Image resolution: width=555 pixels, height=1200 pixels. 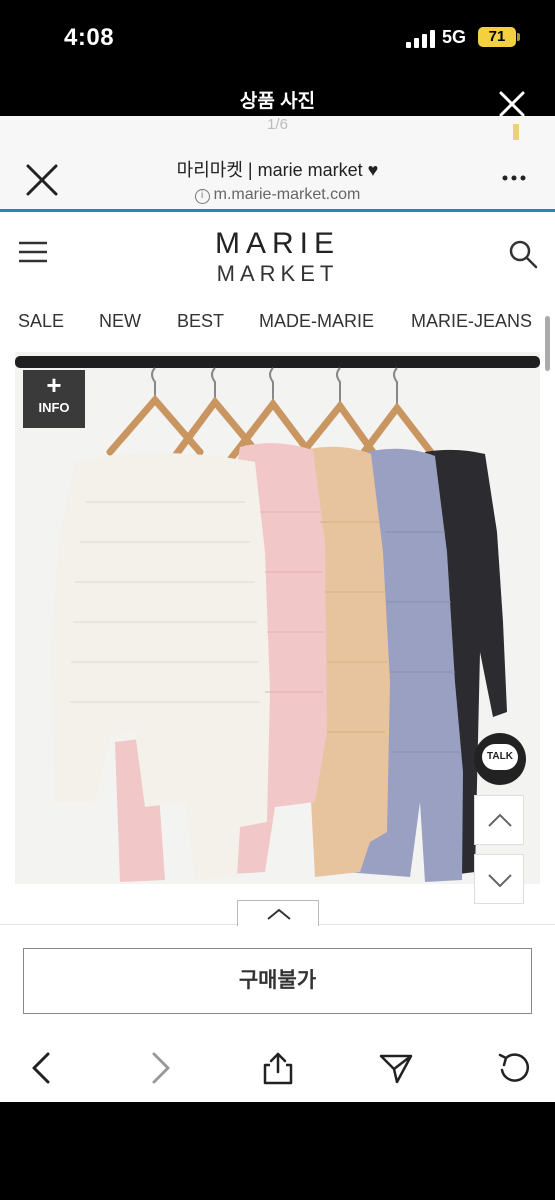 What do you see at coordinates (471, 321) in the screenshot?
I see `nav-item-marie-jeans: MARIE-JEANS` at bounding box center [471, 321].